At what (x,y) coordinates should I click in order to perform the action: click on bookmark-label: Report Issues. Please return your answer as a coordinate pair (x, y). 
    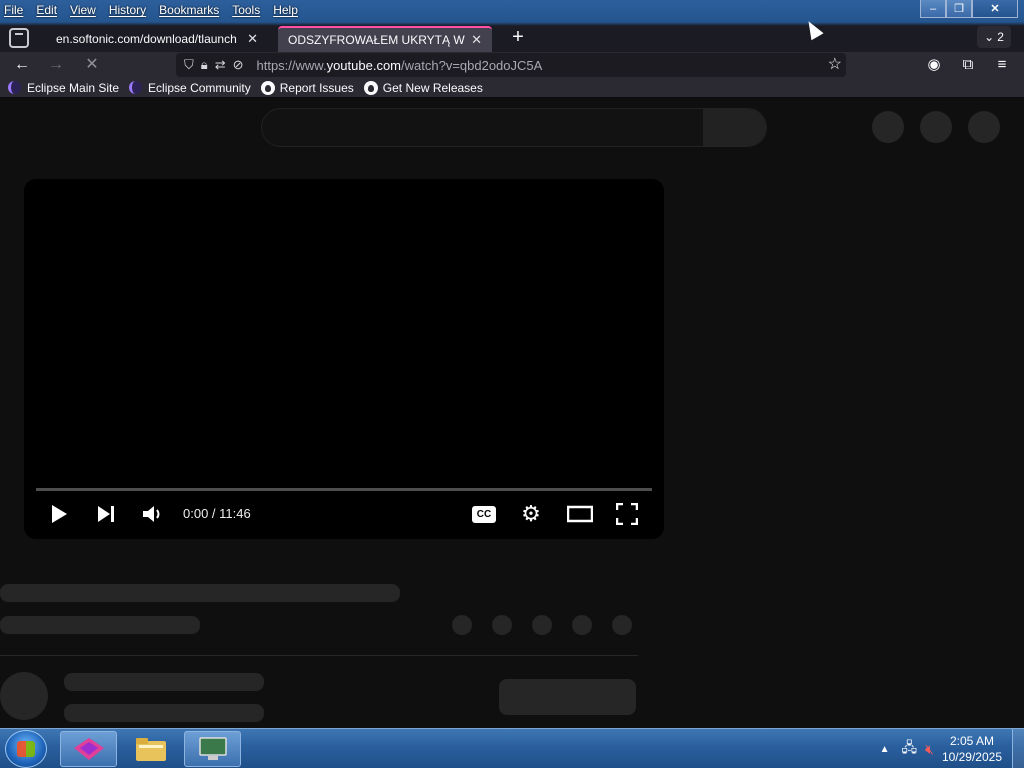
    Looking at the image, I should click on (316, 87).